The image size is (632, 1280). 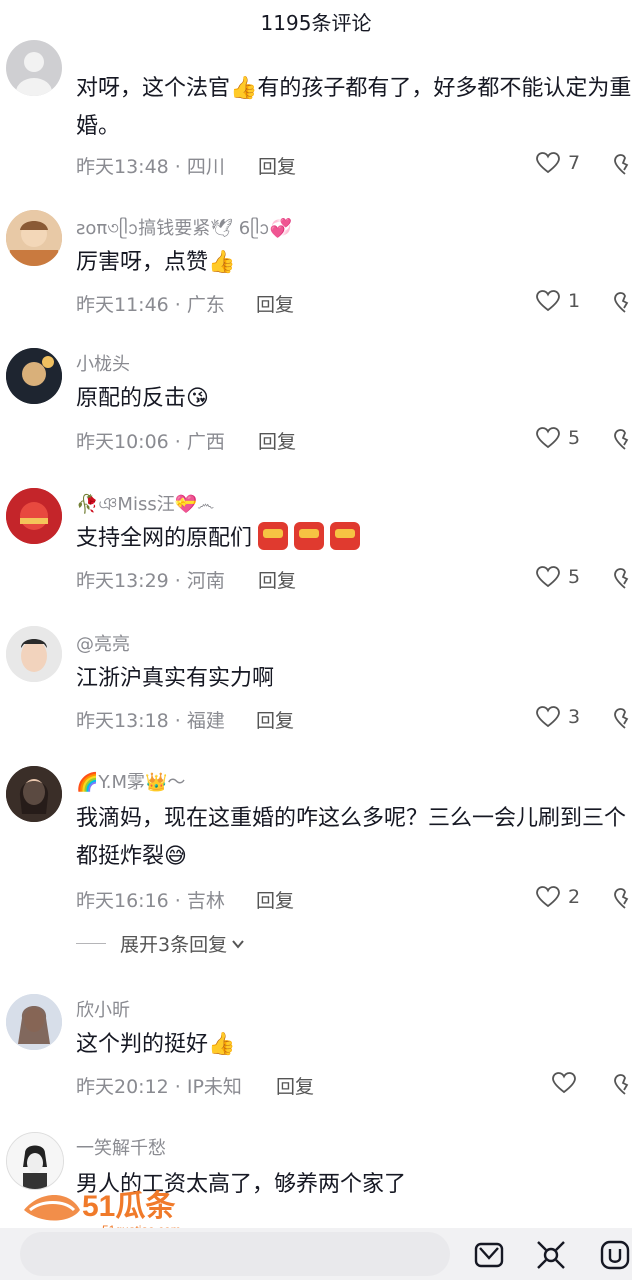 I want to click on comment-username: 小栊头, so click(x=103, y=363).